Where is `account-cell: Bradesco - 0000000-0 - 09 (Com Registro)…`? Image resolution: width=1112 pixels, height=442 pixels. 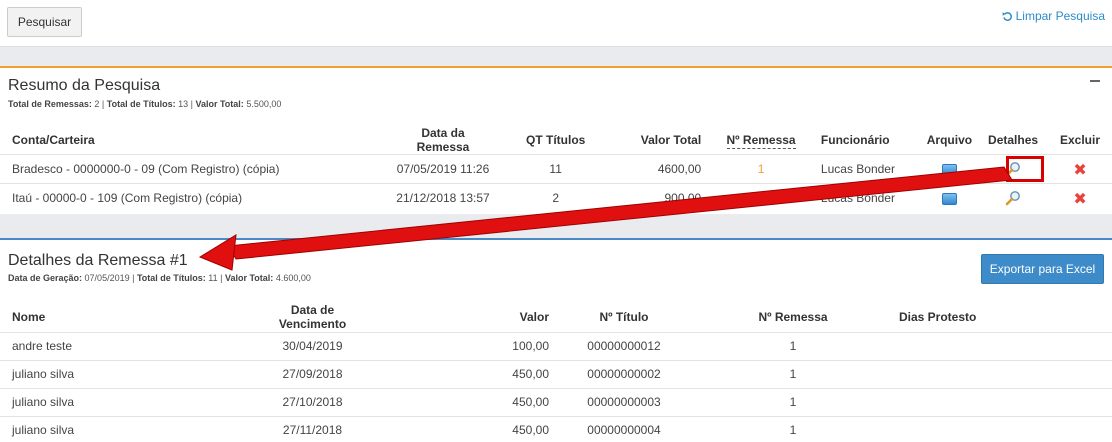 account-cell: Bradesco - 0000000-0 - 09 (Com Registro)… is located at coordinates (194, 169).